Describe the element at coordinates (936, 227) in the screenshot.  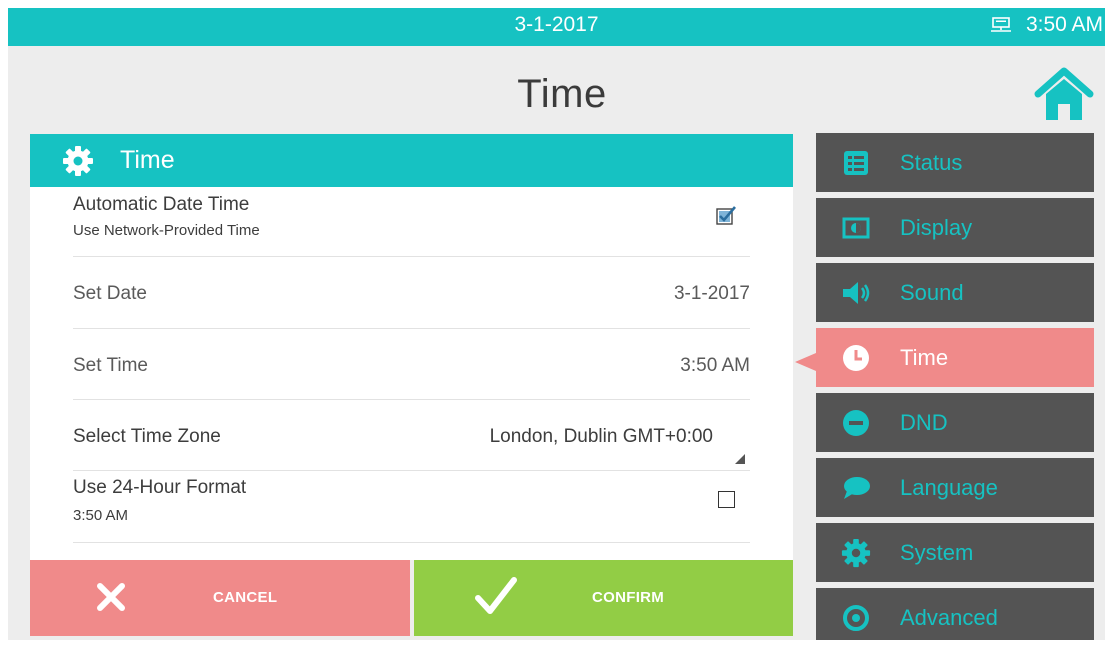
I see `nav-label: Display` at that location.